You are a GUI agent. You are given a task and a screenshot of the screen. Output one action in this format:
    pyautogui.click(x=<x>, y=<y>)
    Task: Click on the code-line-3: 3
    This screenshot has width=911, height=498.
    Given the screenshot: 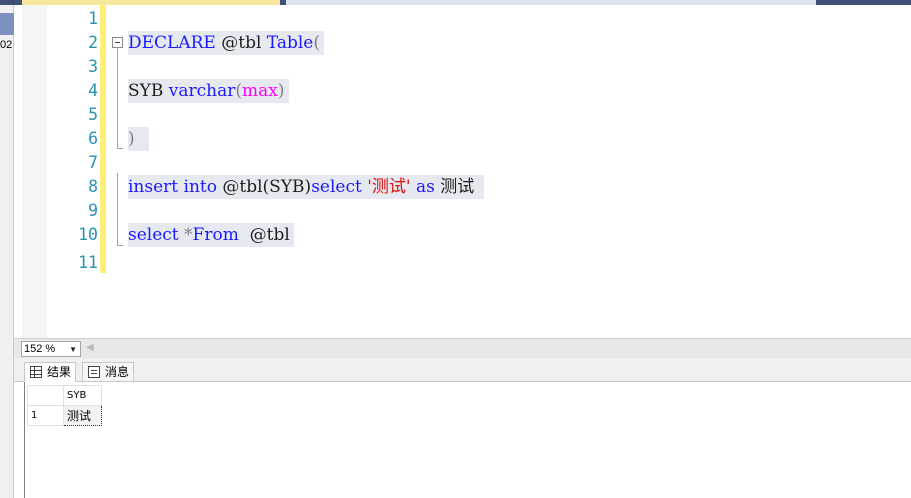 What is the action you would take?
    pyautogui.click(x=462, y=67)
    